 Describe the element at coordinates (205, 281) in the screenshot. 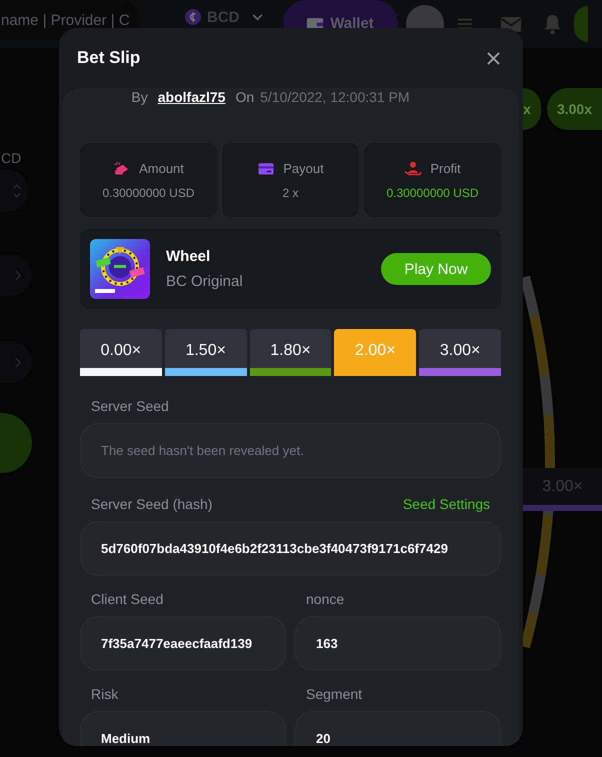

I see `game-provider: BC Original` at that location.